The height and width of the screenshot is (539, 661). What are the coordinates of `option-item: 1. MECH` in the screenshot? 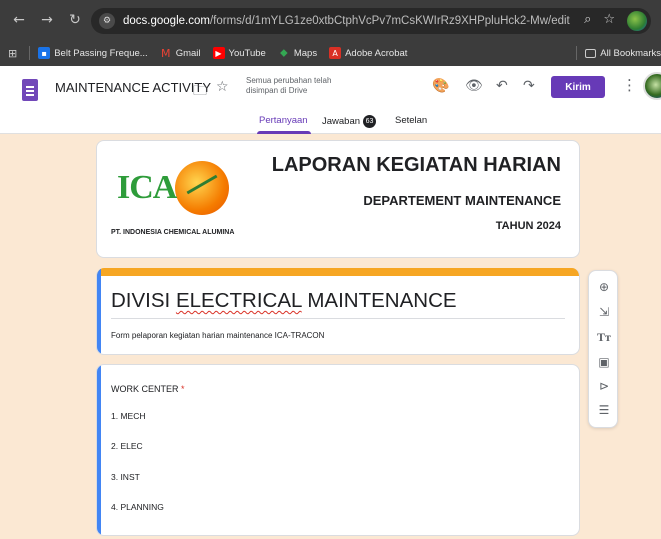 It's located at (128, 416).